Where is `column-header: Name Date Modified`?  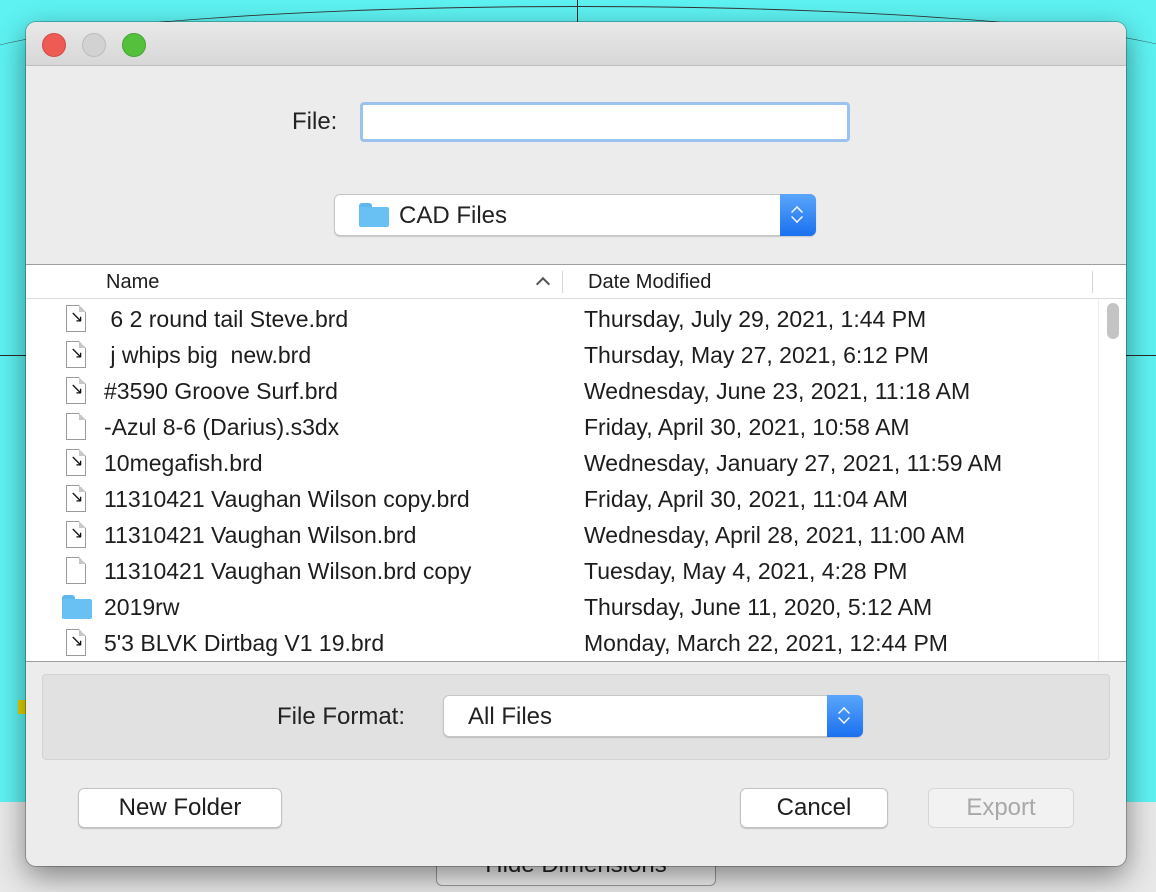
column-header: Name Date Modified is located at coordinates (576, 282).